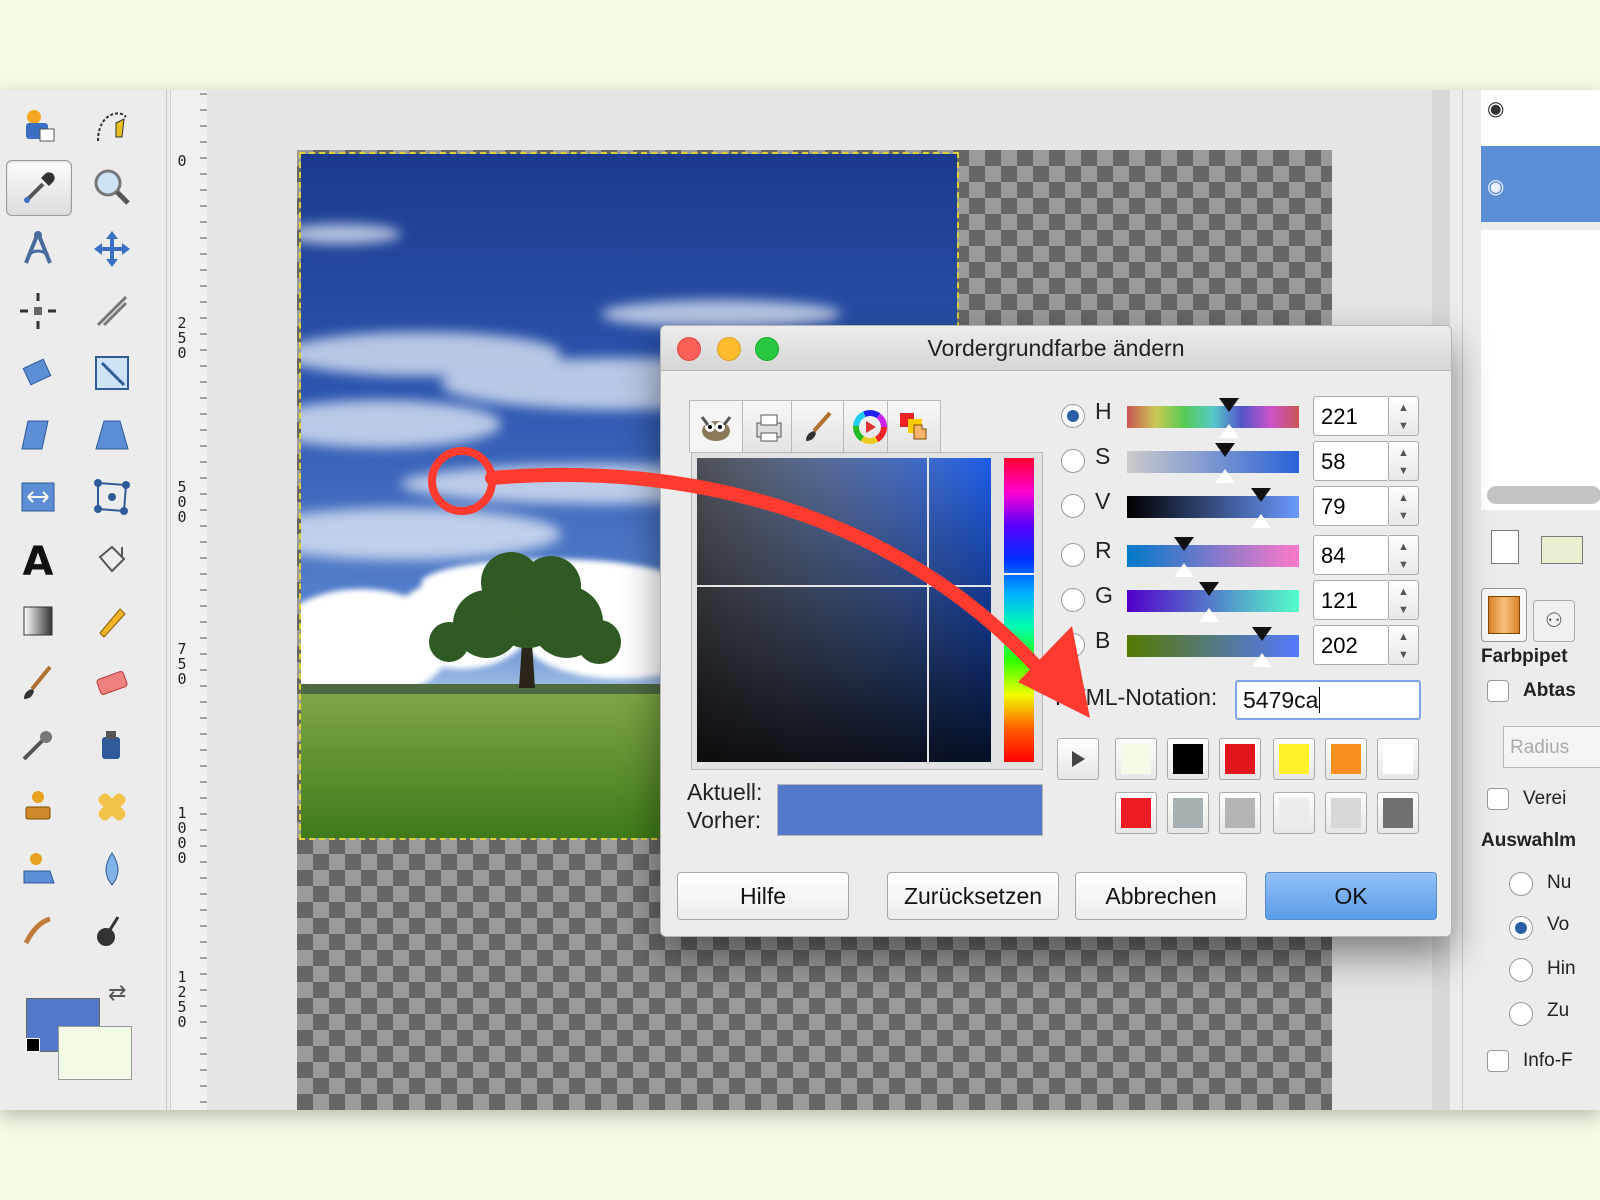 The height and width of the screenshot is (1200, 1600). I want to click on annotation-arrow-shaft, so click(763, 569).